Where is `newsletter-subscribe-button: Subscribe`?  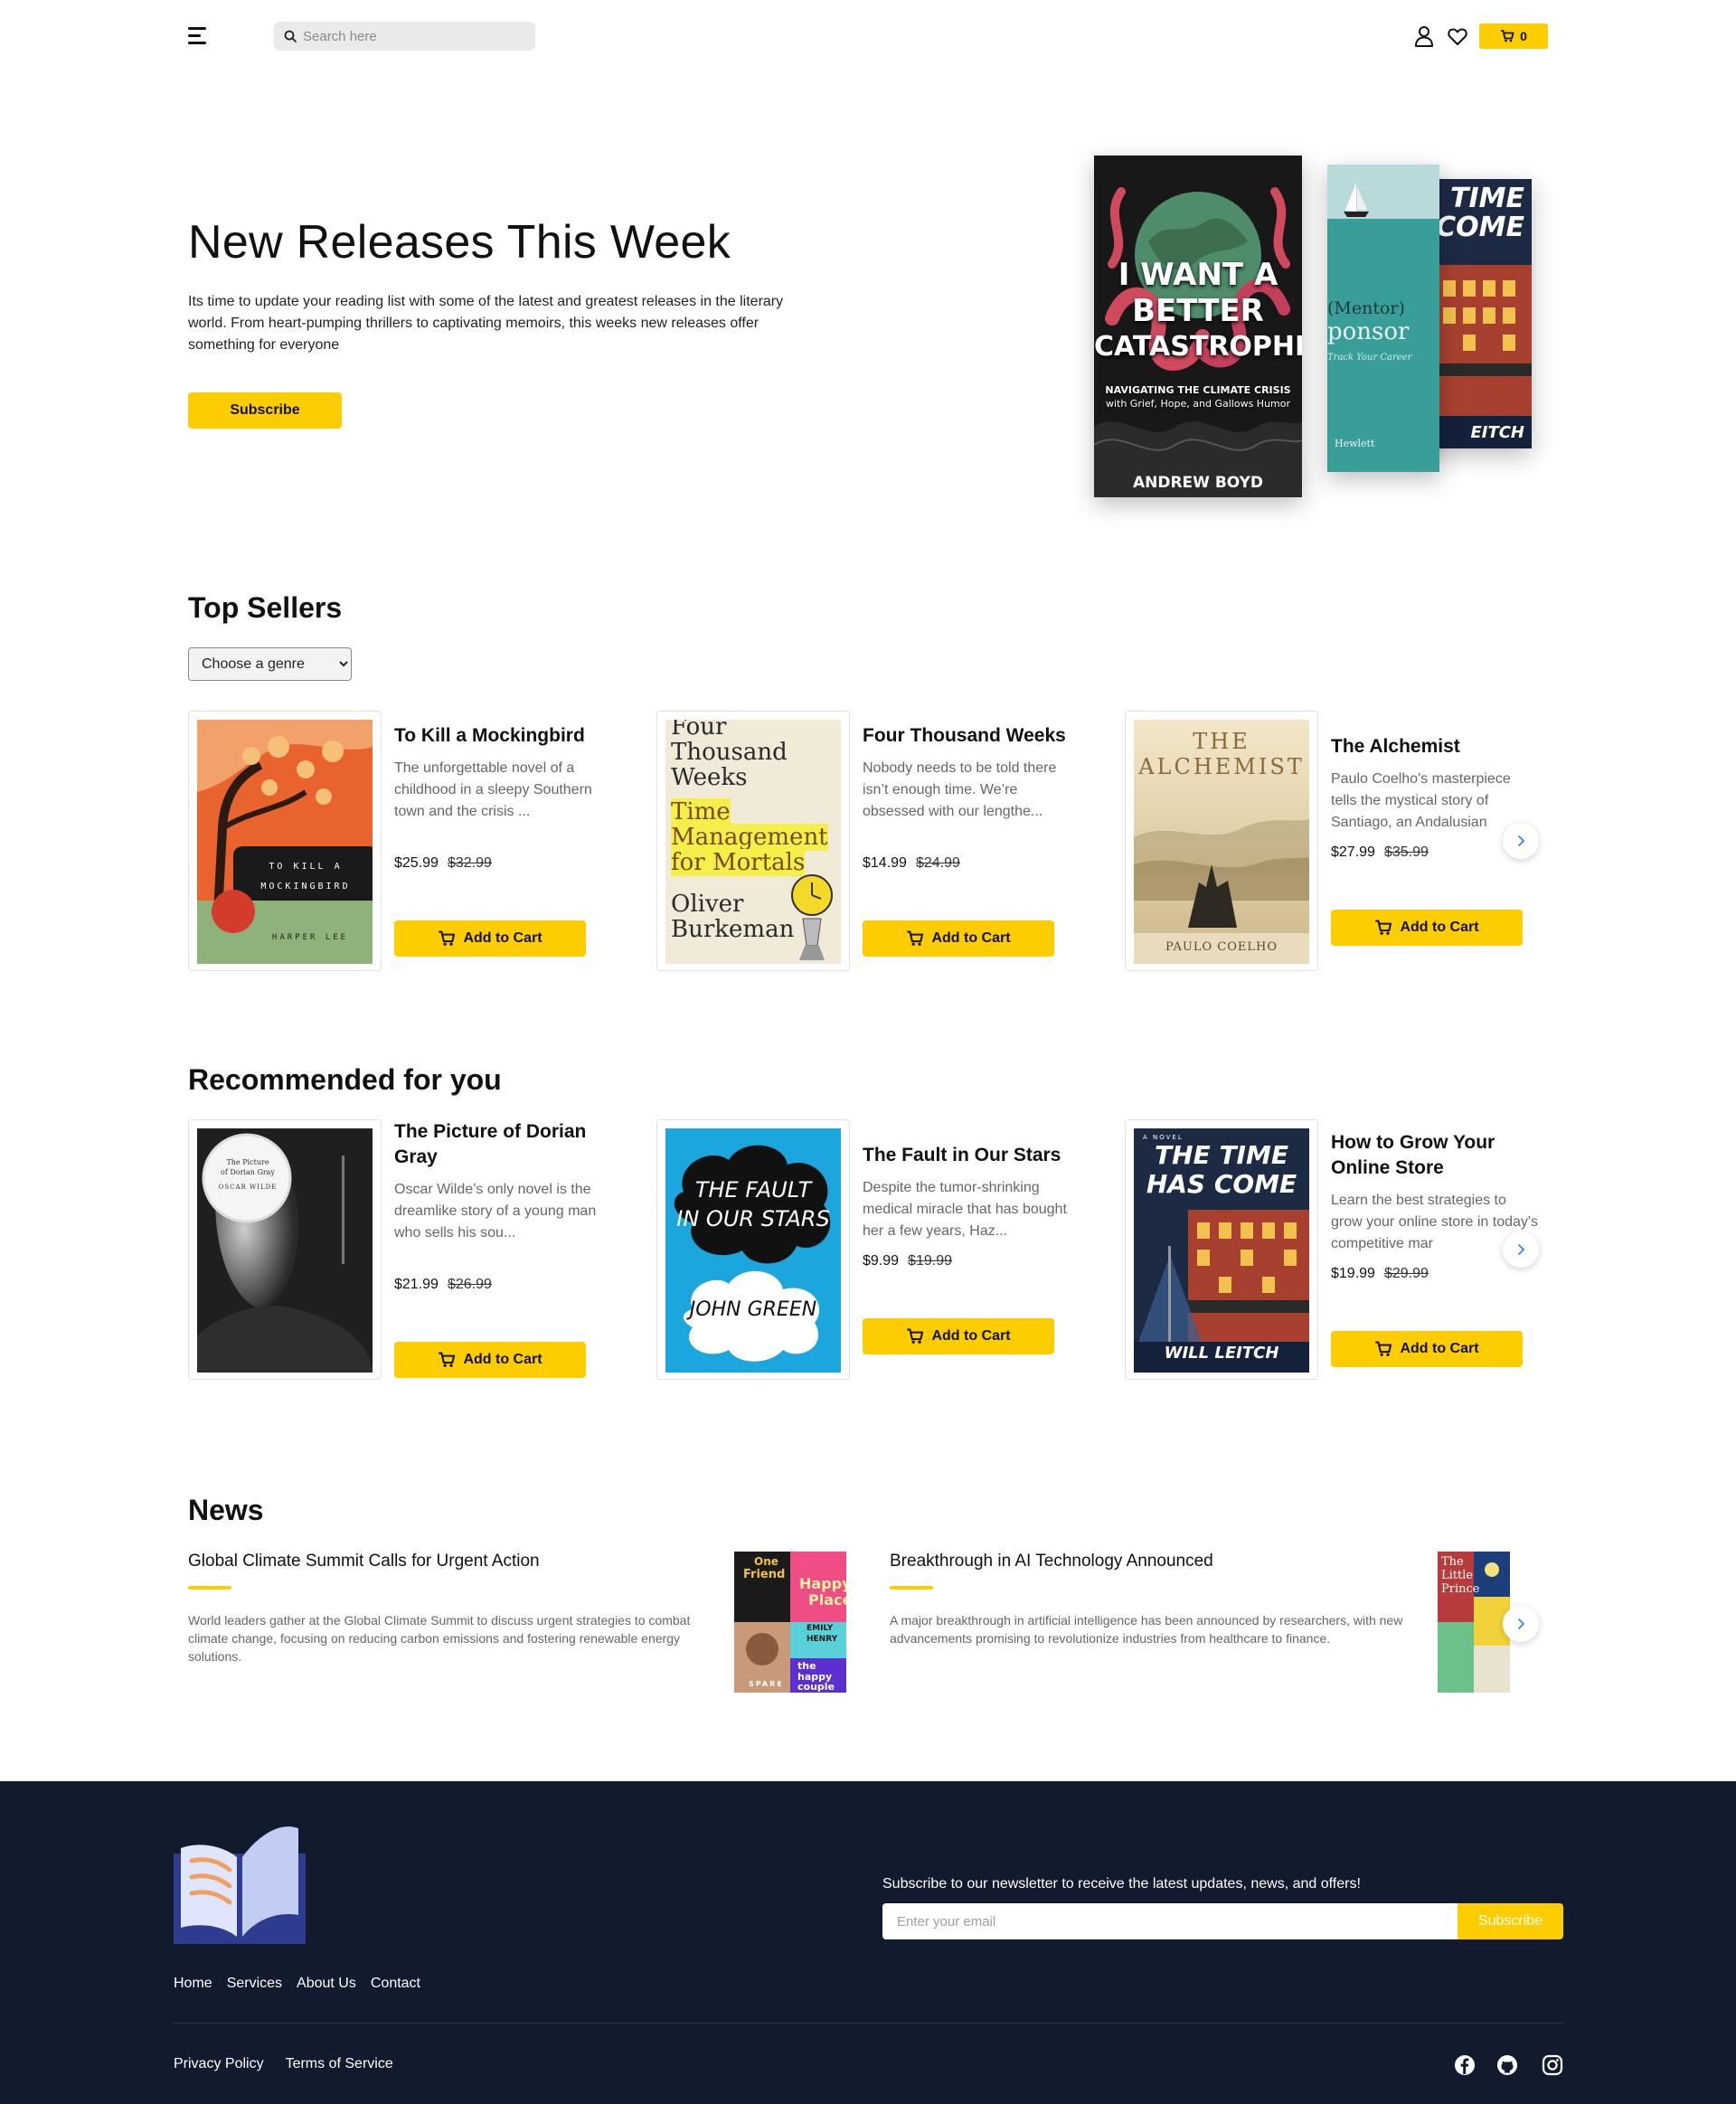
newsletter-subscribe-button: Subscribe is located at coordinates (1510, 1921).